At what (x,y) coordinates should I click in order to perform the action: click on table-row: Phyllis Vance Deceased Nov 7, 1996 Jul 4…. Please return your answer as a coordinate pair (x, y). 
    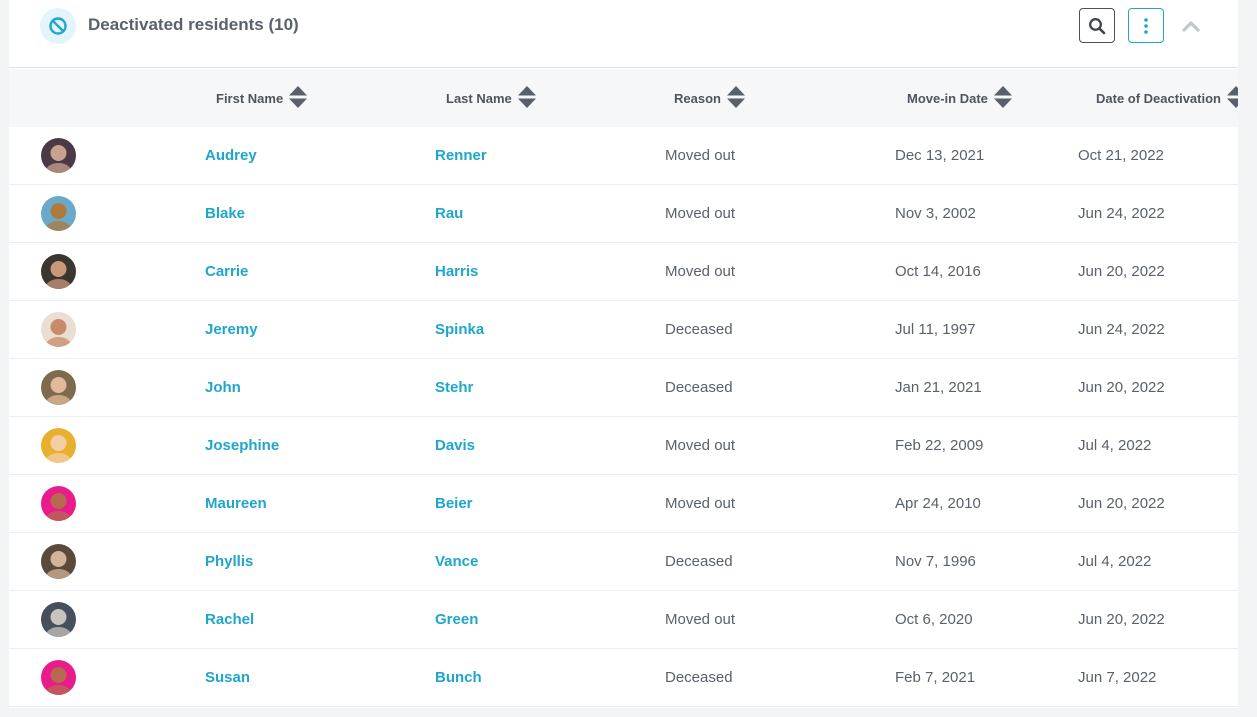
    Looking at the image, I should click on (623, 562).